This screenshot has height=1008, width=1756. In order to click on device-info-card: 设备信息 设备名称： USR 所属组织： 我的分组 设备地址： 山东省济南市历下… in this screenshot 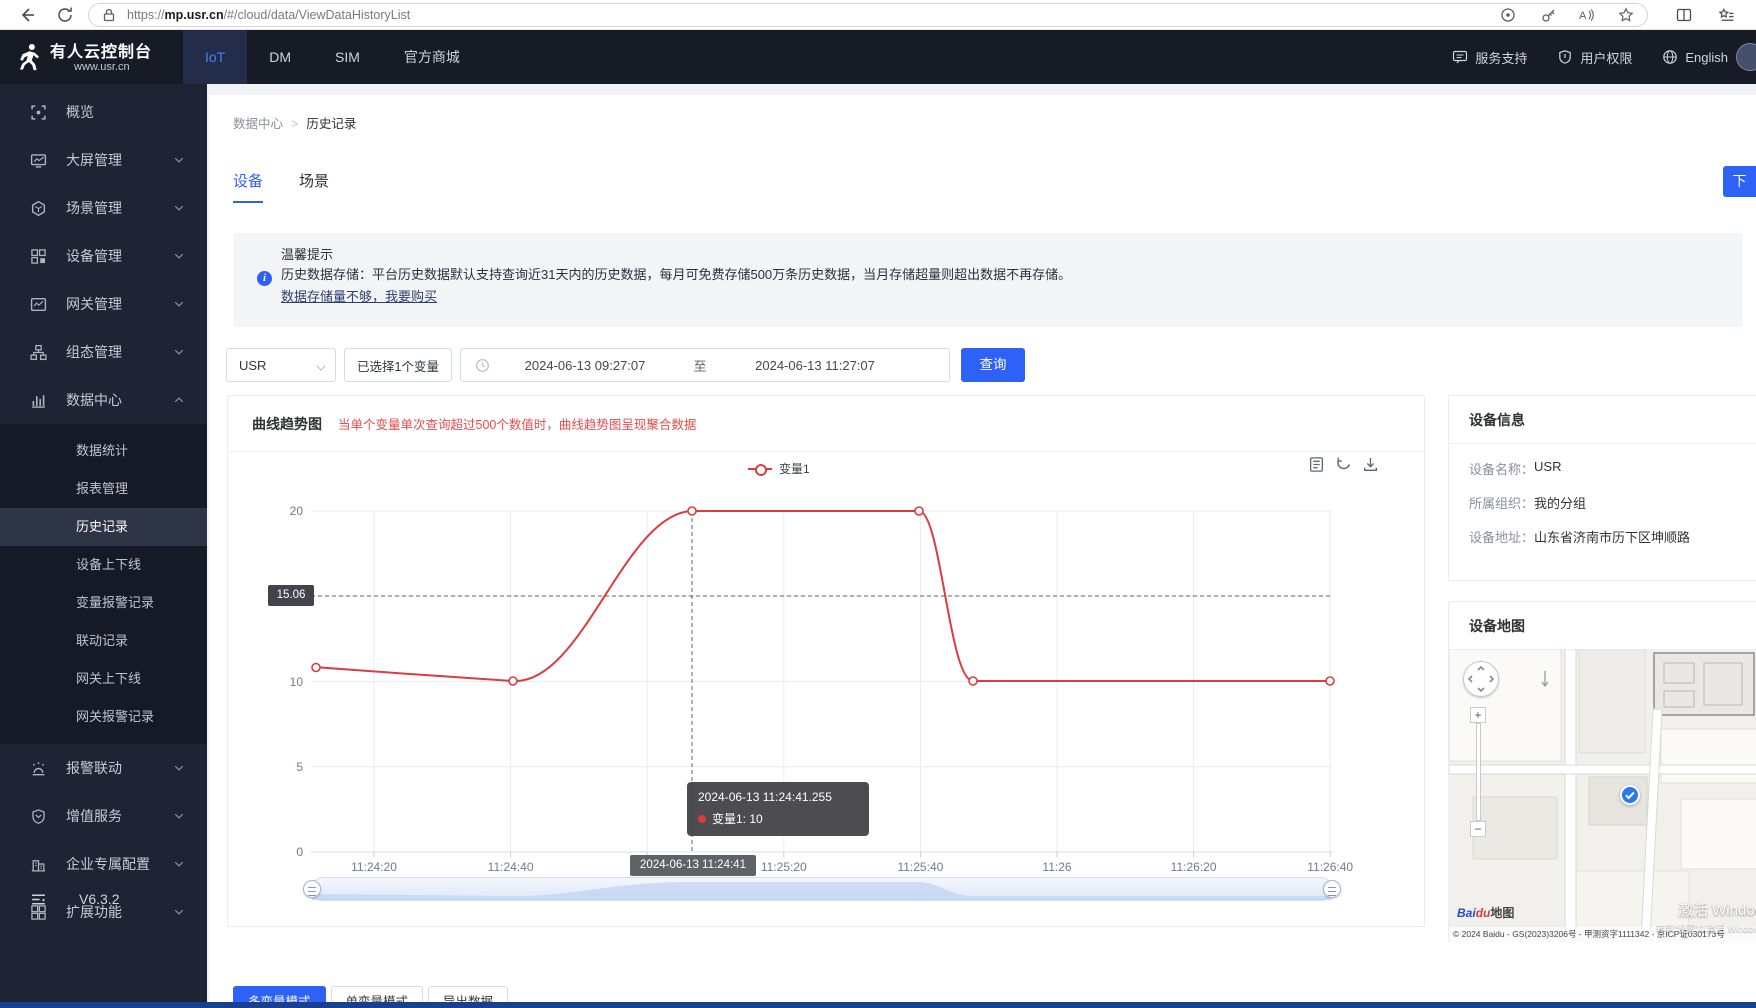, I will do `click(1602, 488)`.